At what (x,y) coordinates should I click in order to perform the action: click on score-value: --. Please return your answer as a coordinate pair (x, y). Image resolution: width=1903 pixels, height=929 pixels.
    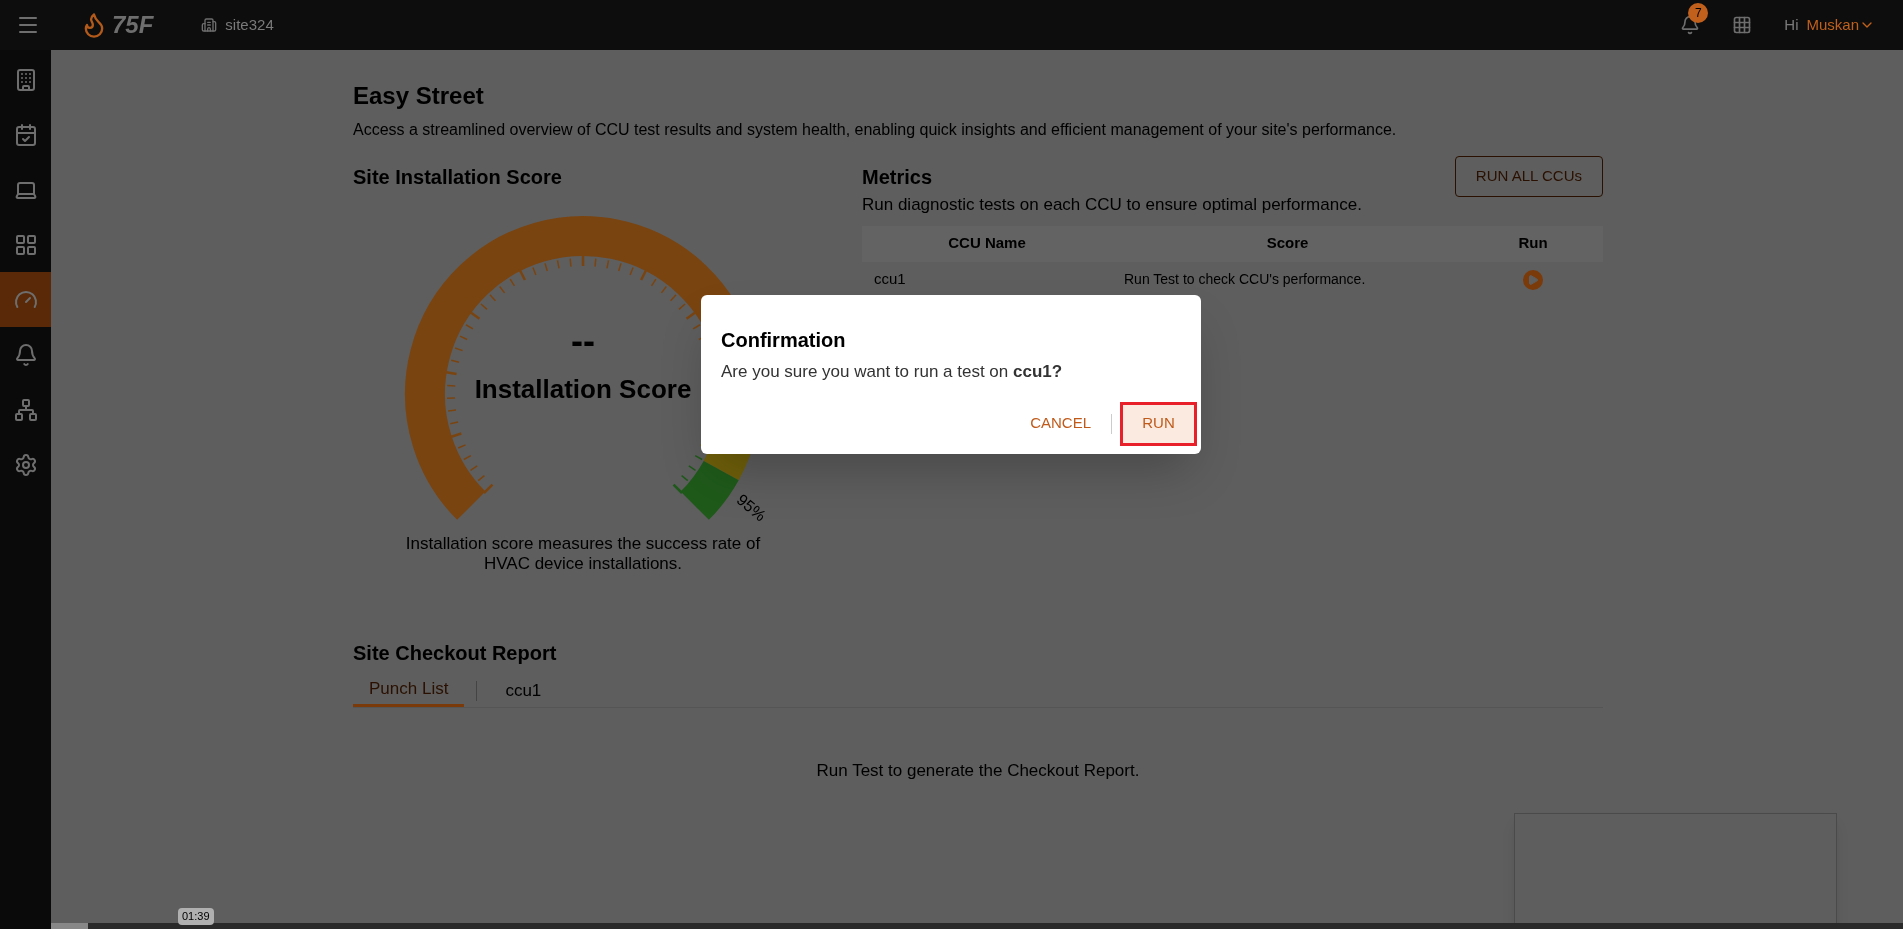
    Looking at the image, I should click on (583, 341).